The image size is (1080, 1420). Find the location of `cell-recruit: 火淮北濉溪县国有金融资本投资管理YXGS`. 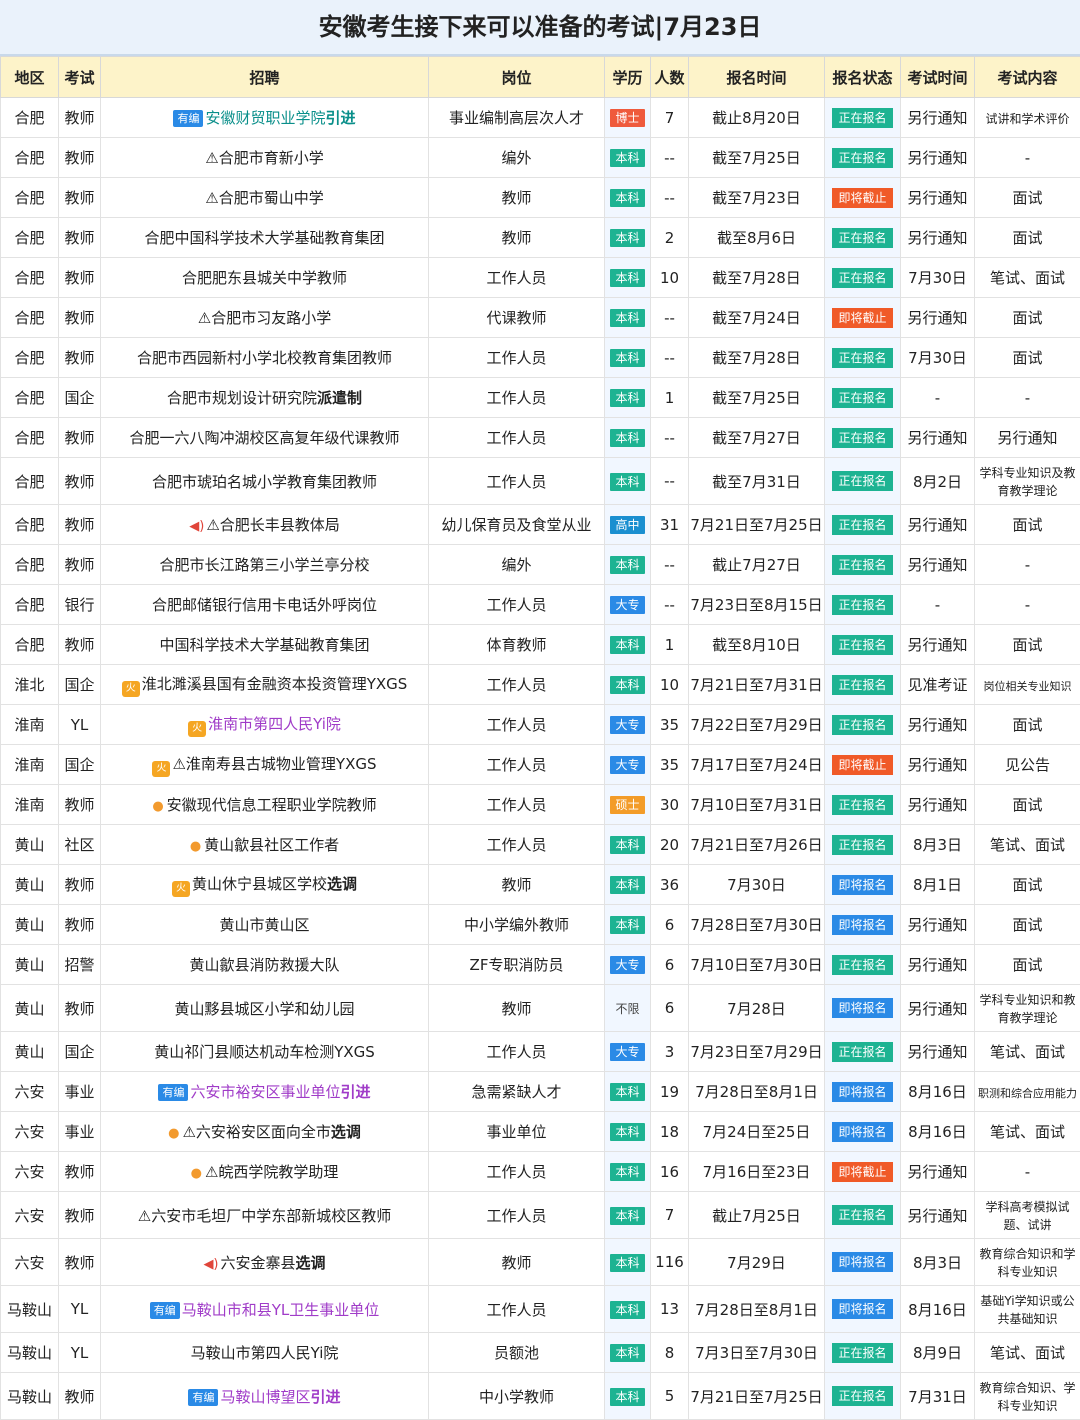

cell-recruit: 火淮北濉溪县国有金融资本投资管理YXGS is located at coordinates (264, 684).